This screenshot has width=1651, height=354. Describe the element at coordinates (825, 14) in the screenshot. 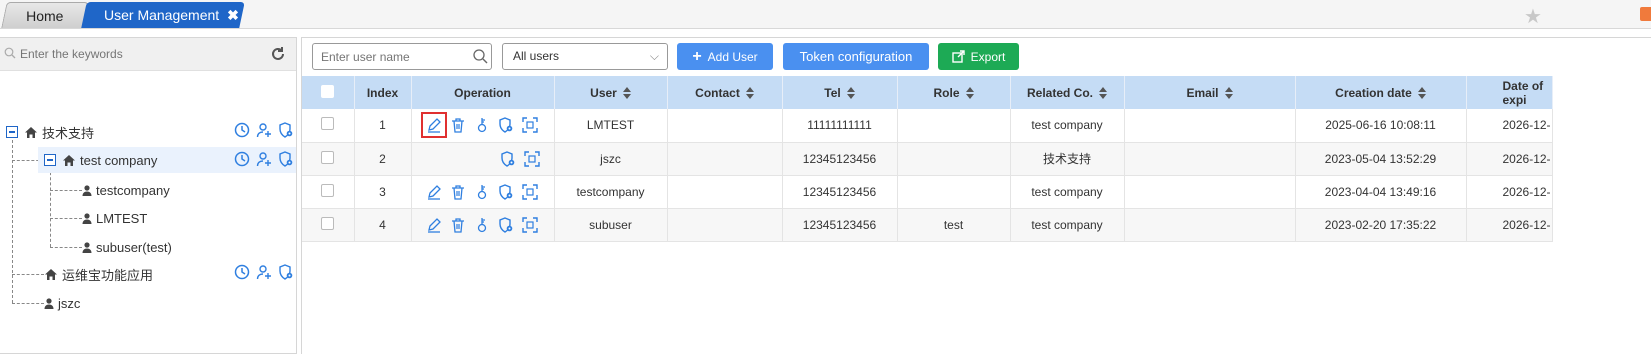

I see `tab-bar: Home User Management ✖ ★` at that location.